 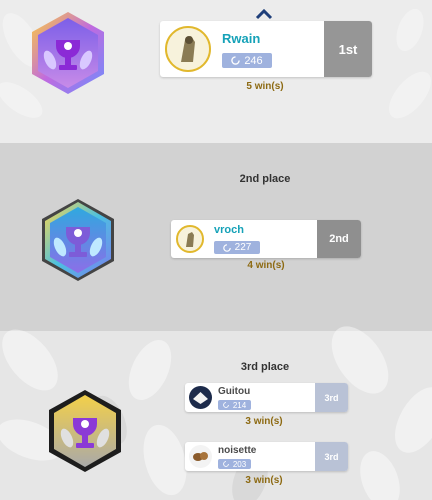 What do you see at coordinates (85, 431) in the screenshot?
I see `third-place-trophy-badge` at bounding box center [85, 431].